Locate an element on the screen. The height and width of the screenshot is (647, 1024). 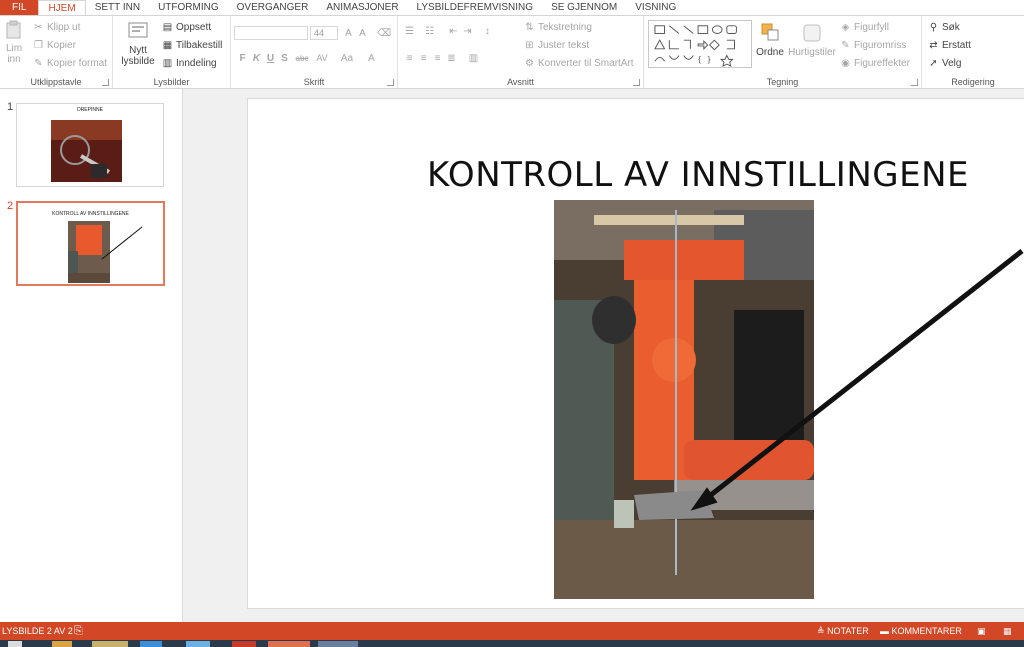
underline-button: U is located at coordinates (270, 58).